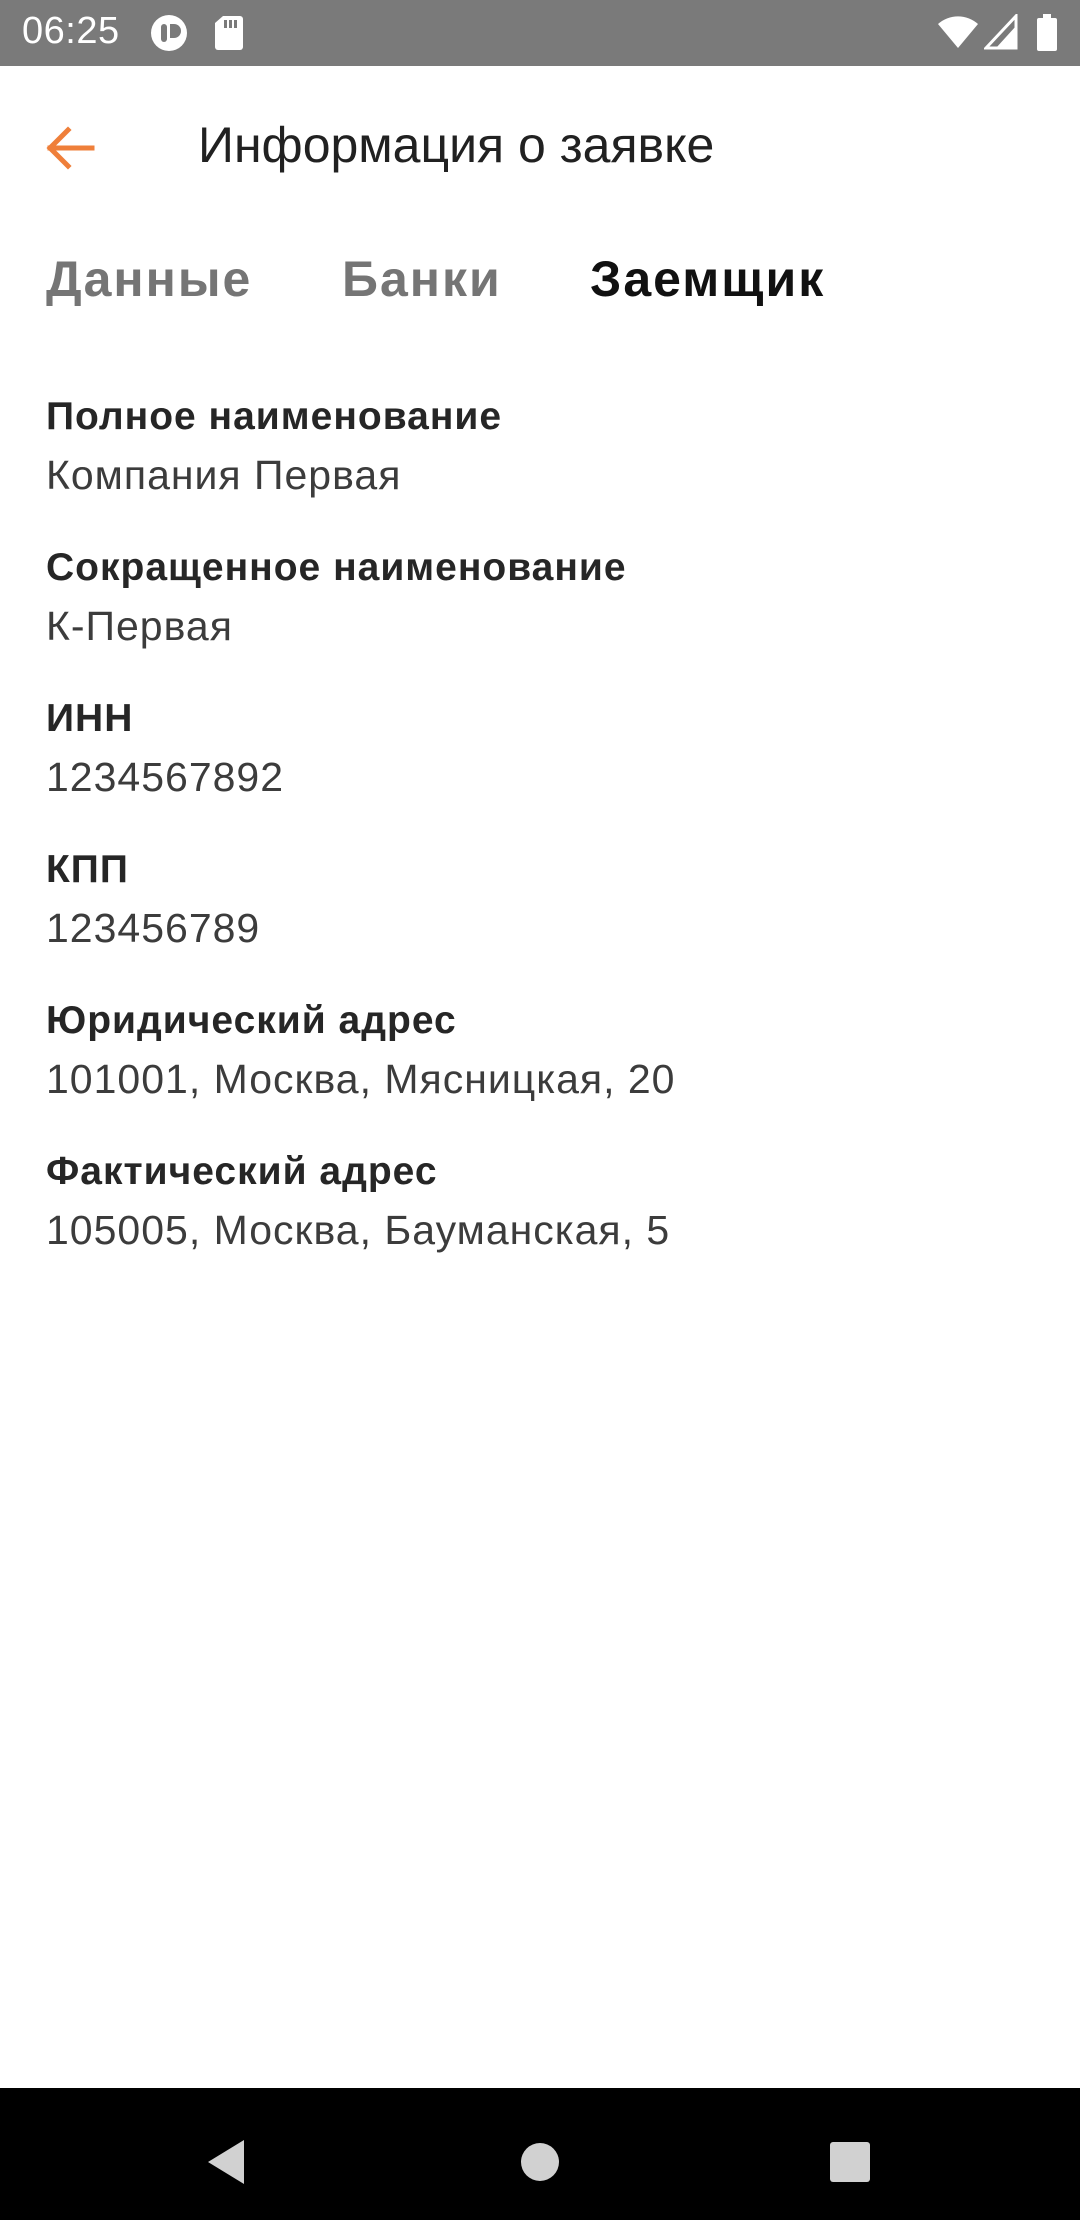 The image size is (1080, 2220). Describe the element at coordinates (546, 765) in the screenshot. I see `info-item-inn: ИНН 1234567892` at that location.